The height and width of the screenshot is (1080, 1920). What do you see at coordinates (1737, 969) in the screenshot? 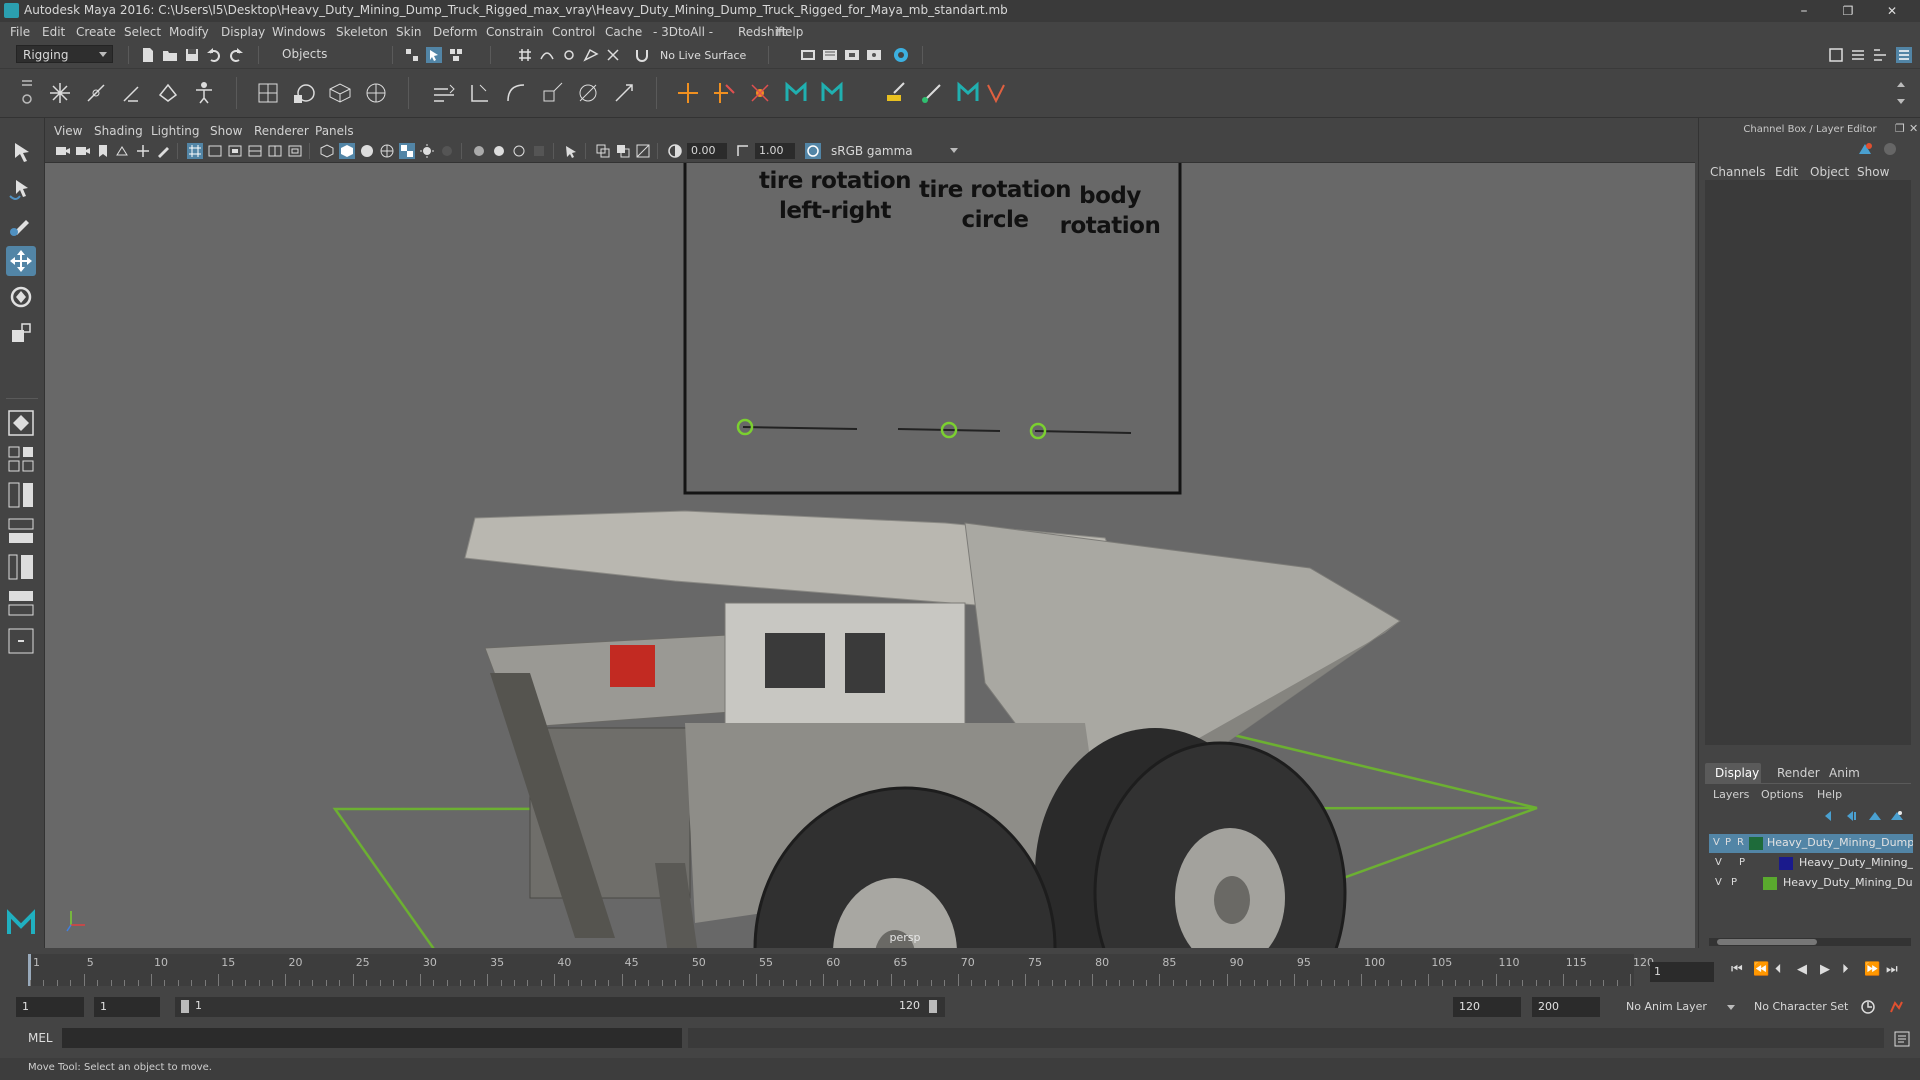
I see `go-to-start-icon: ⏮` at bounding box center [1737, 969].